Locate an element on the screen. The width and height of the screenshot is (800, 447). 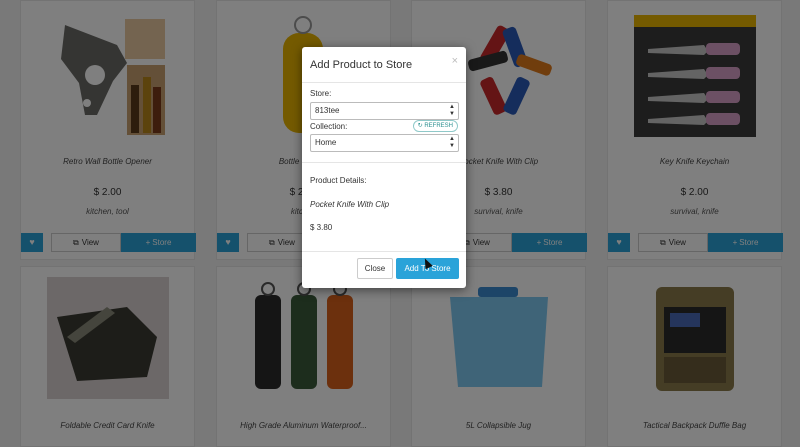
refresh-label: REFRESH is located at coordinates (438, 126).